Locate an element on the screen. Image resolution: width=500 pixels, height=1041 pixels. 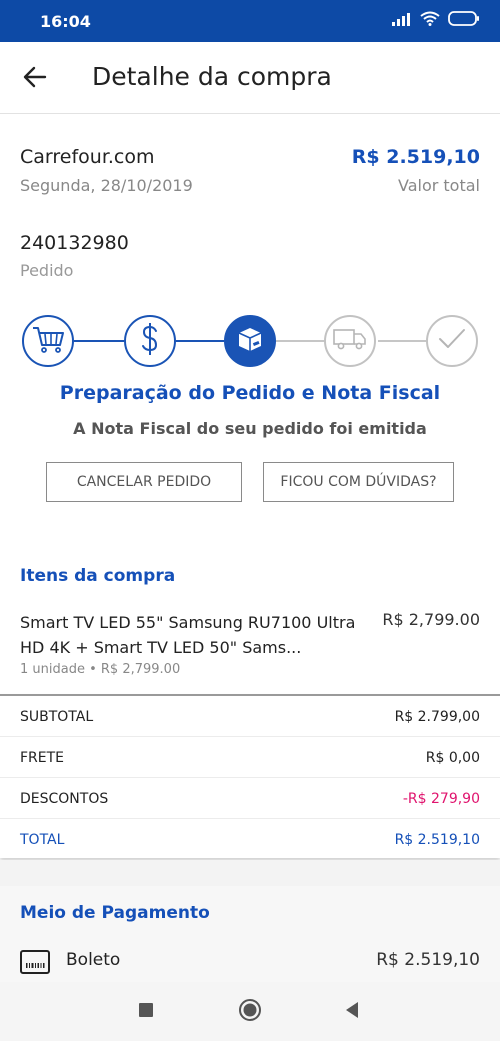
status-time: 16:04 is located at coordinates (65, 21).